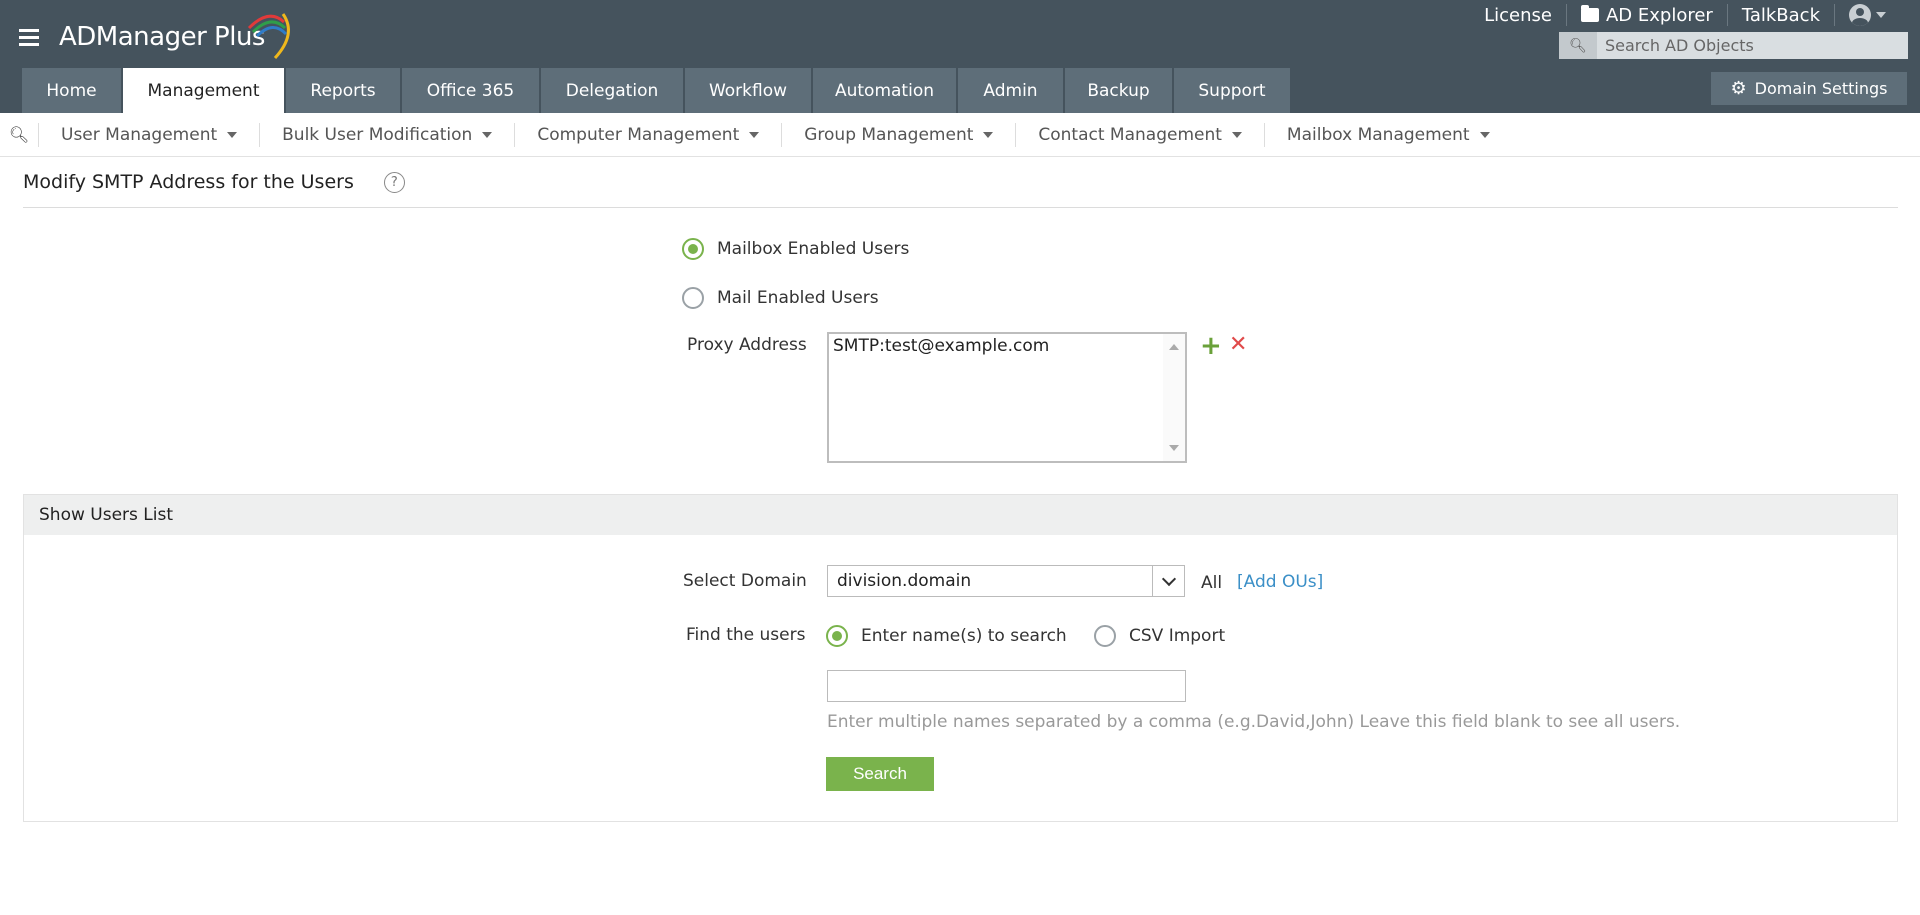 The width and height of the screenshot is (1920, 915). What do you see at coordinates (748, 90) in the screenshot?
I see `tab-workflow: Workflow` at bounding box center [748, 90].